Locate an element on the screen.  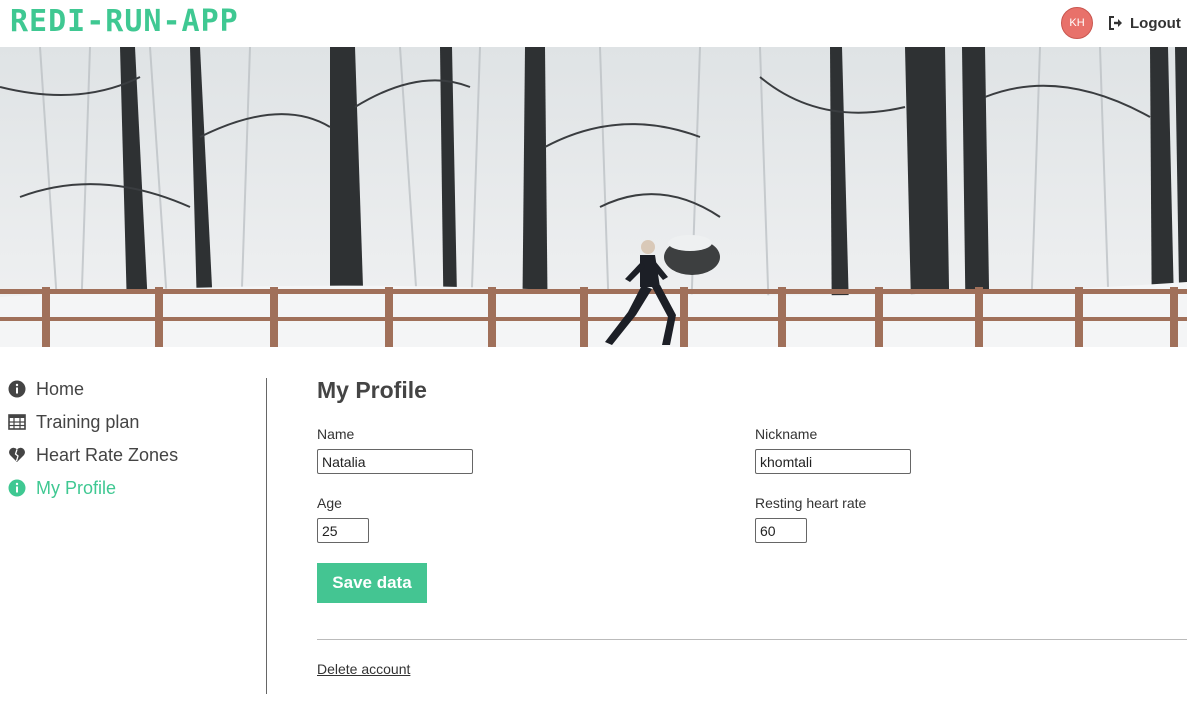
sidebar-item-label: Training plan is located at coordinates (88, 421).